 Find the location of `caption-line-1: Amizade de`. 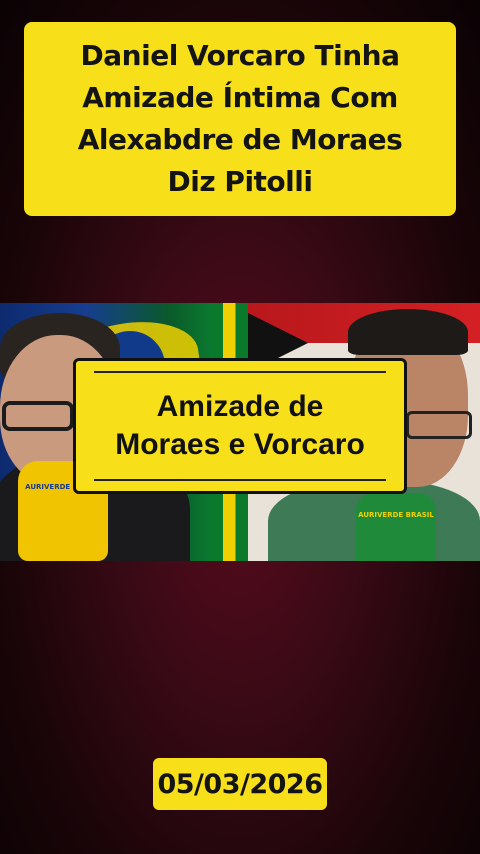

caption-line-1: Amizade de is located at coordinates (240, 406).